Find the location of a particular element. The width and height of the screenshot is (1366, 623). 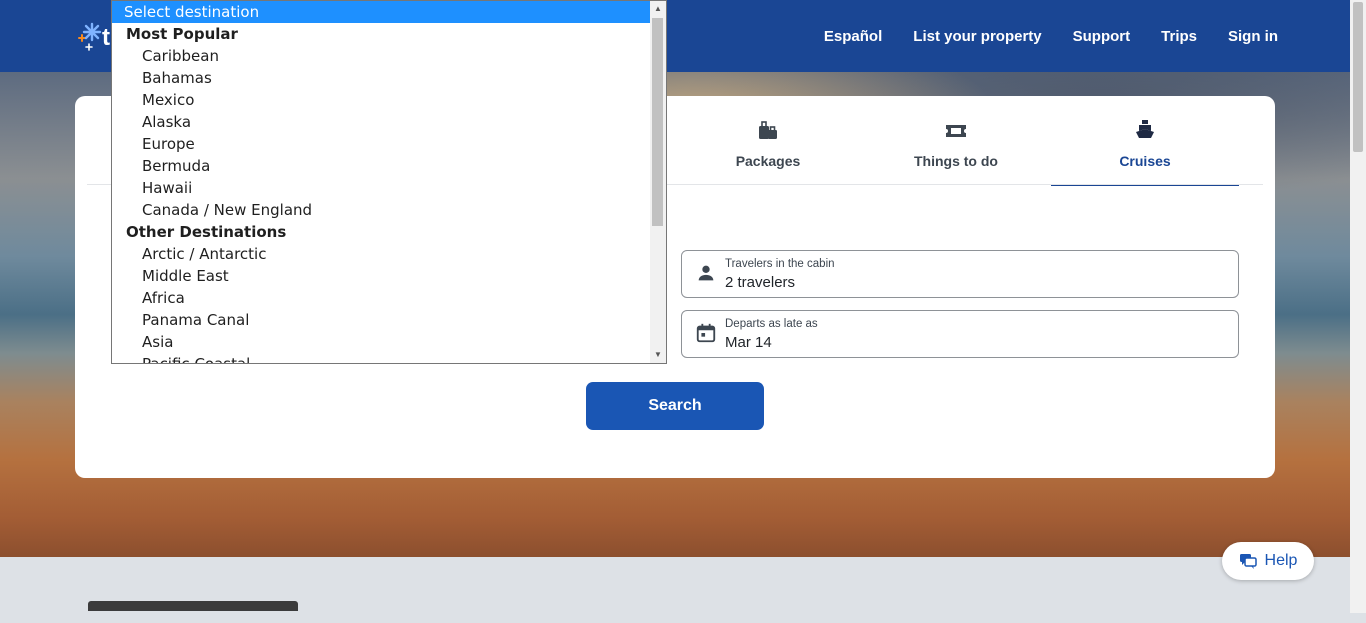

tab-things-to-do: Things to do is located at coordinates (956, 151).